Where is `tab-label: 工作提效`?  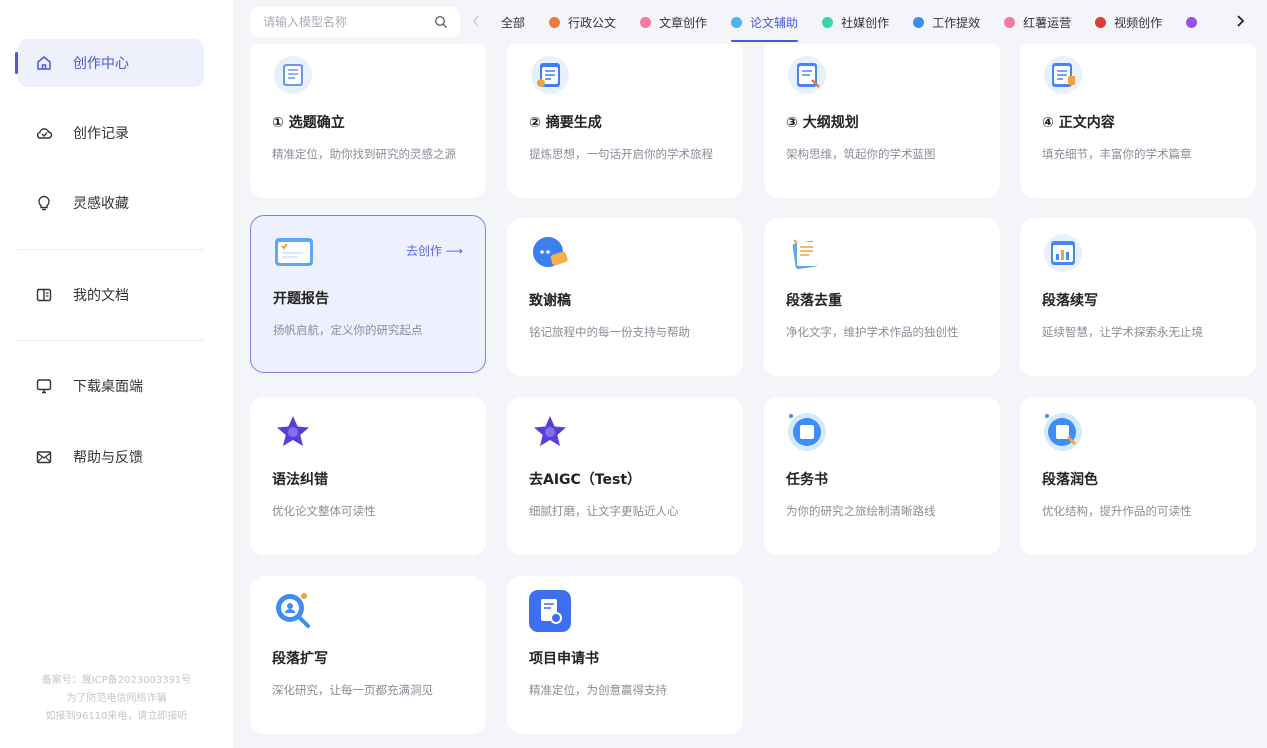
tab-label: 工作提效 is located at coordinates (956, 22).